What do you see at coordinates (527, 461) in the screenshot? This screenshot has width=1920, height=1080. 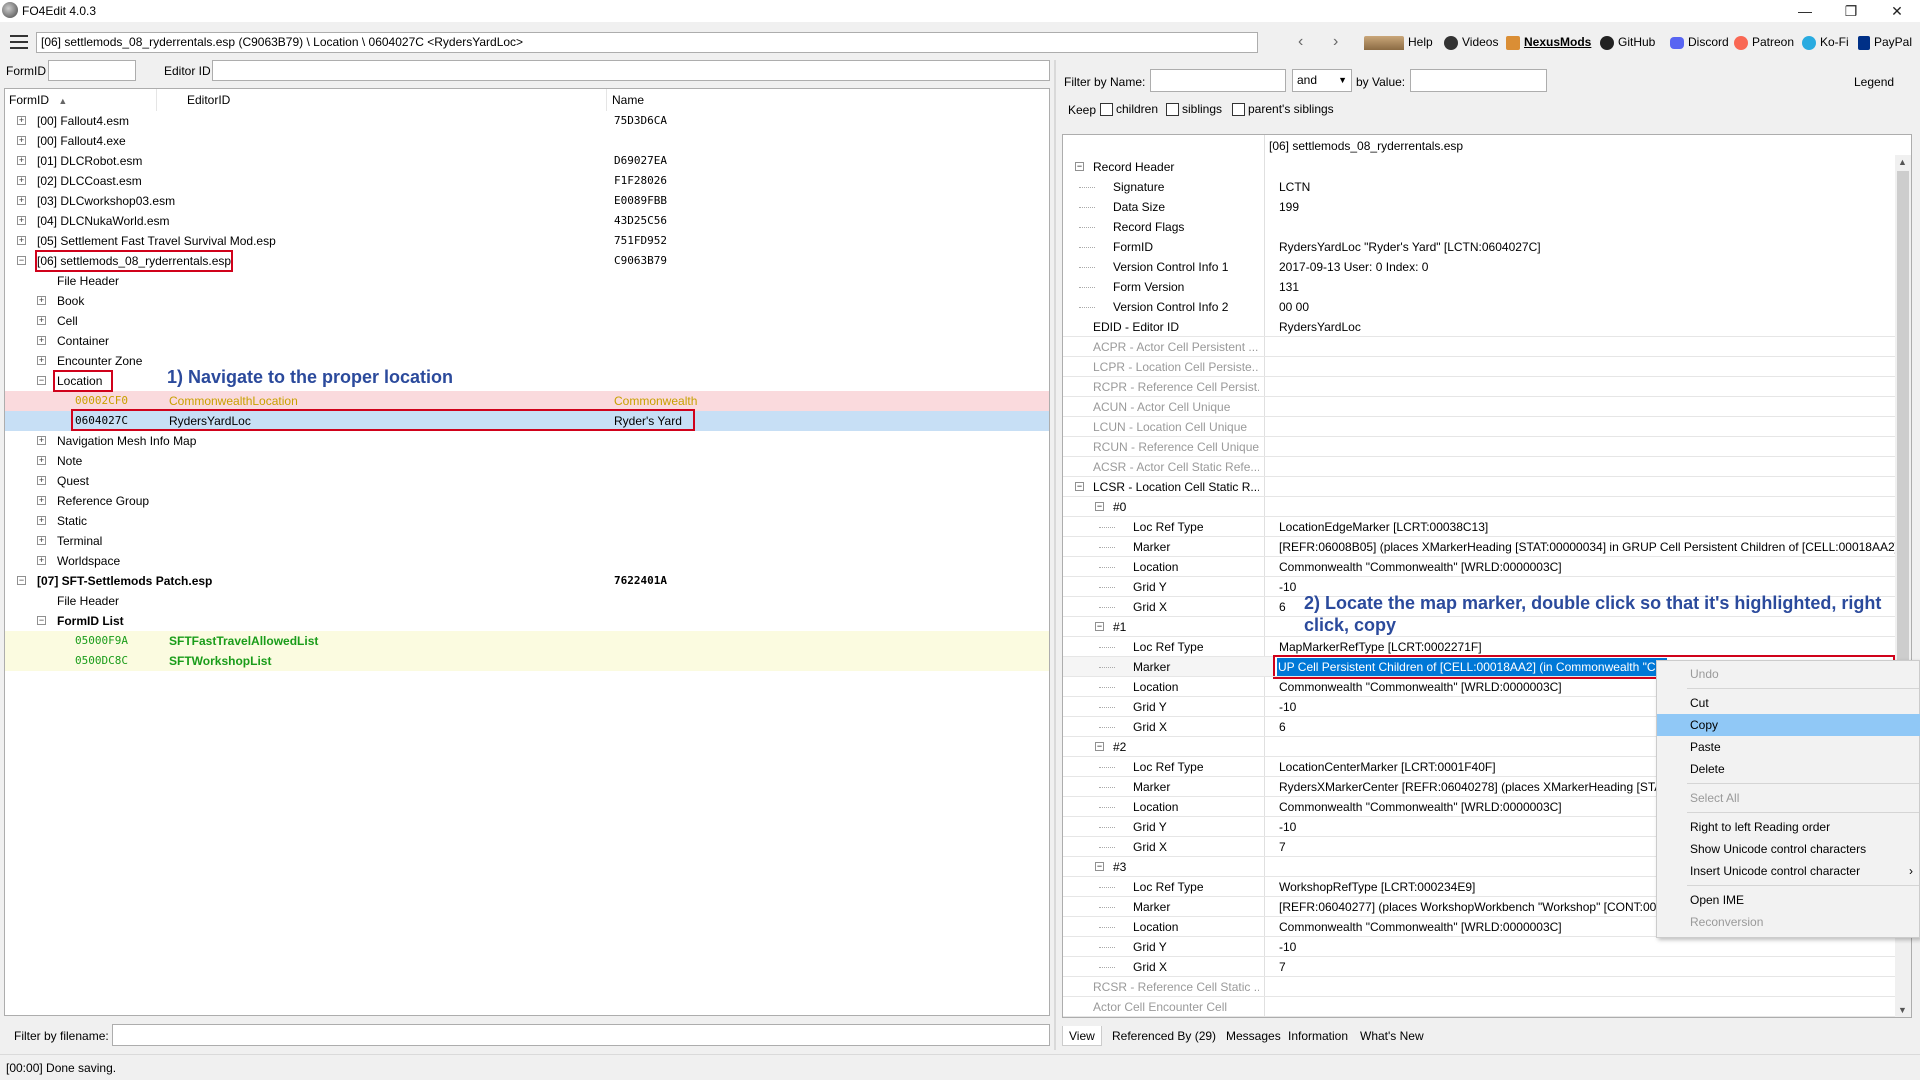 I see `tree-row: + Note` at bounding box center [527, 461].